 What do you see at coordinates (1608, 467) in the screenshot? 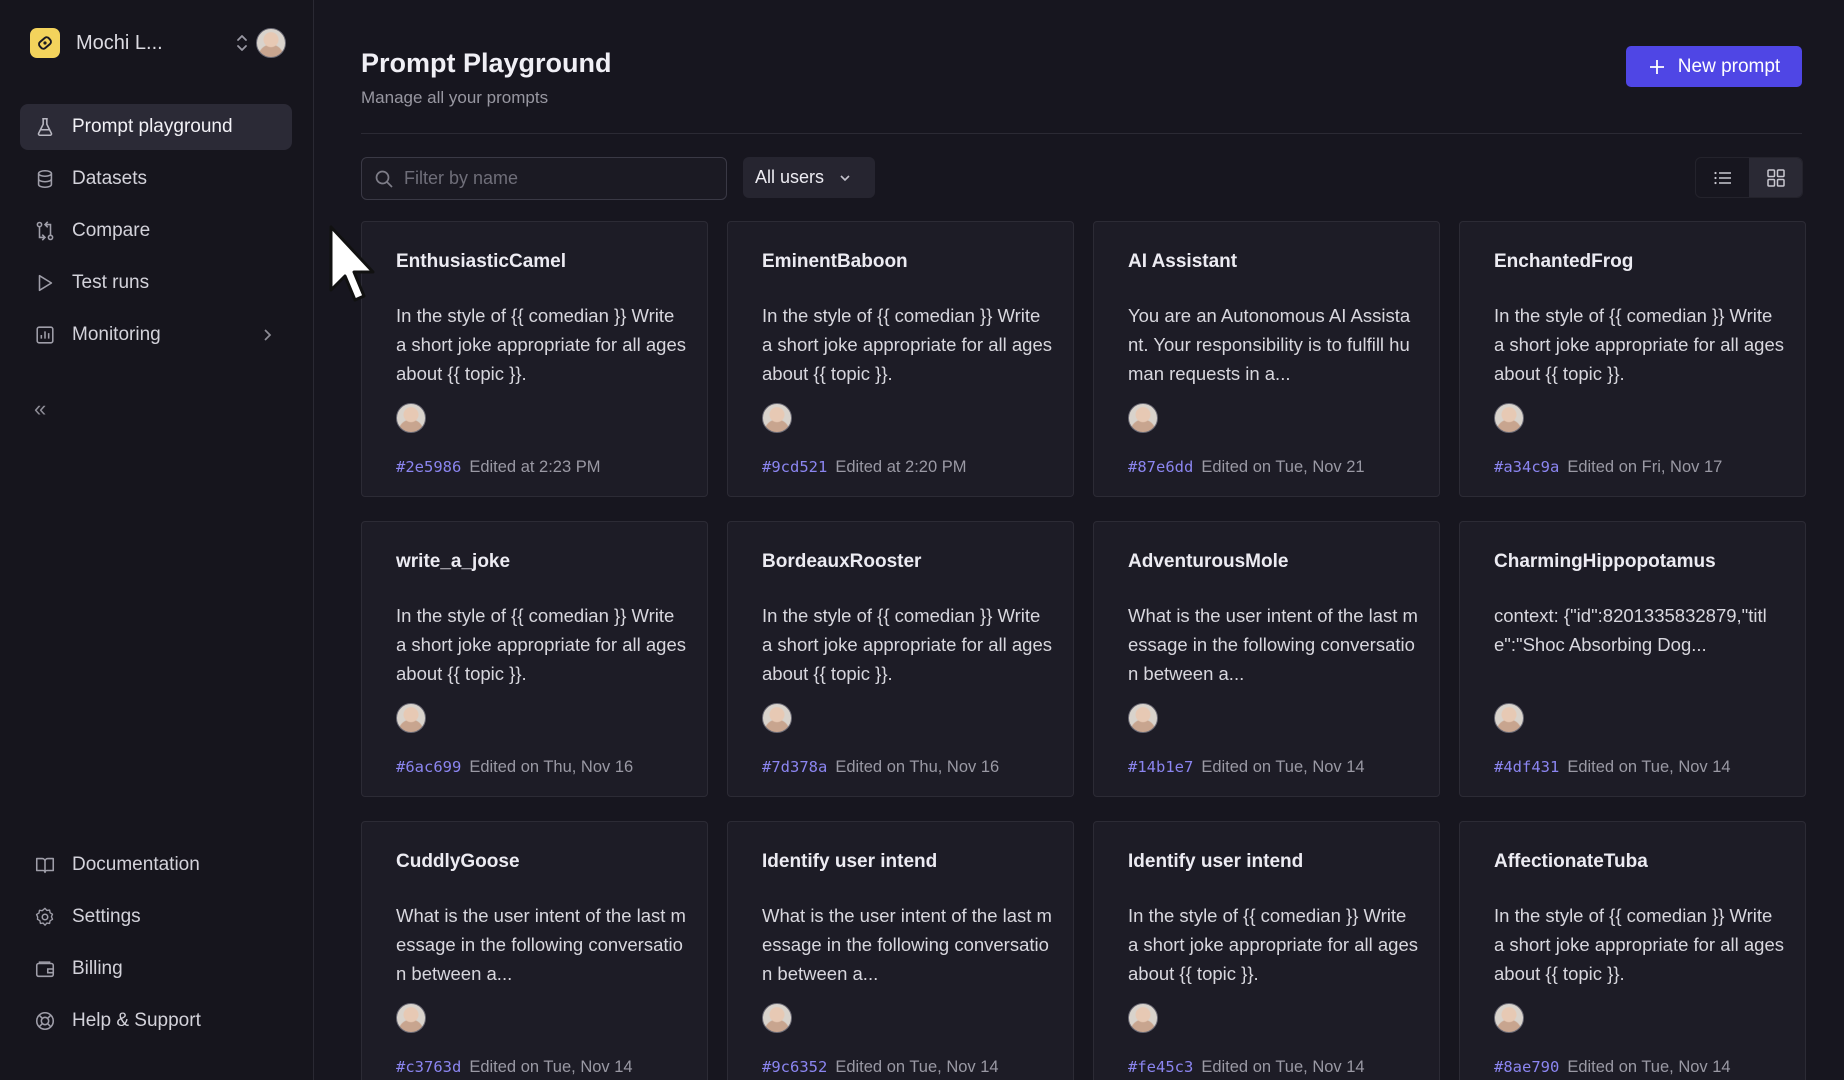
I see `prompt-card-meta: #a34c9a Edited on Fri, Nov 17` at bounding box center [1608, 467].